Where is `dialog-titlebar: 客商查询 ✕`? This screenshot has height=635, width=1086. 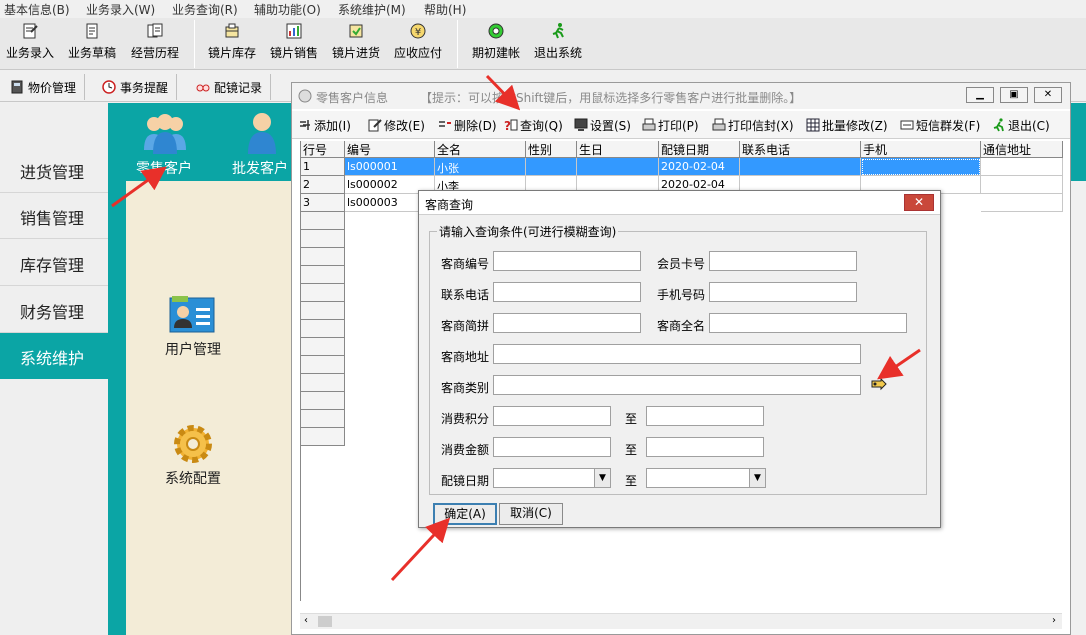
dialog-titlebar: 客商查询 ✕ is located at coordinates (679, 203).